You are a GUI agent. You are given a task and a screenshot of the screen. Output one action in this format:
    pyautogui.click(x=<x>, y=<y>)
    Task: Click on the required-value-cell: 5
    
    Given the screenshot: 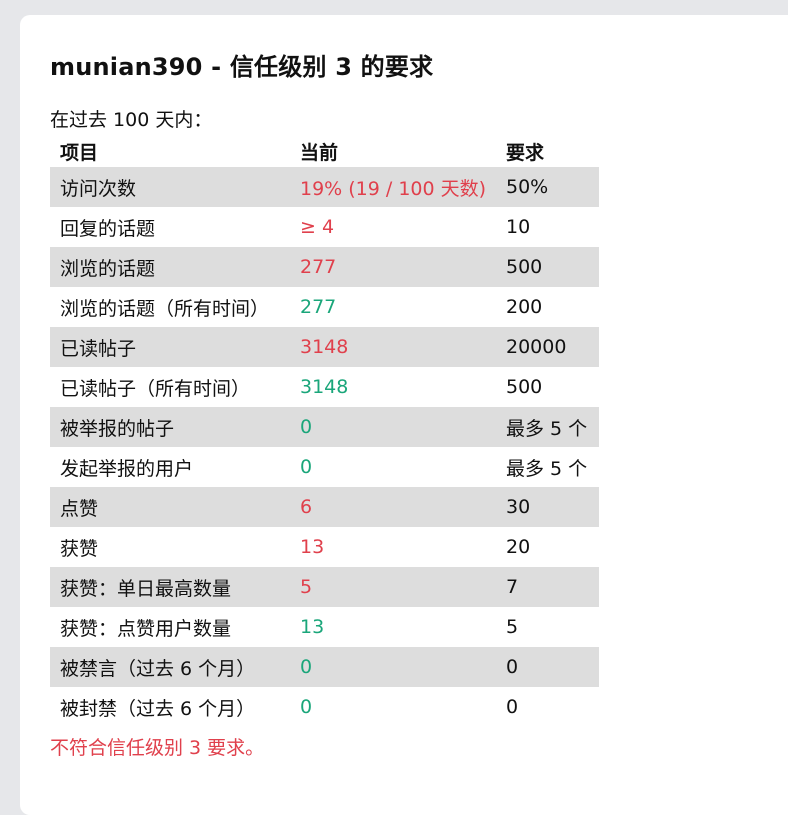 What is the action you would take?
    pyautogui.click(x=512, y=627)
    